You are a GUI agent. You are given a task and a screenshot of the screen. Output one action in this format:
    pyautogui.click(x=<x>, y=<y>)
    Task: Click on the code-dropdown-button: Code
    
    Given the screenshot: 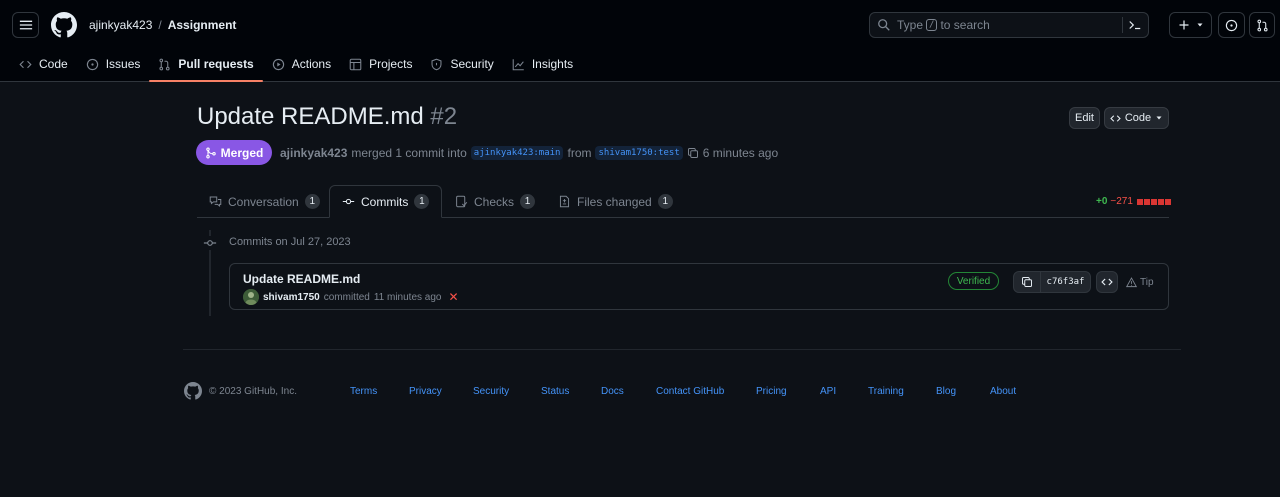 What is the action you would take?
    pyautogui.click(x=1136, y=118)
    